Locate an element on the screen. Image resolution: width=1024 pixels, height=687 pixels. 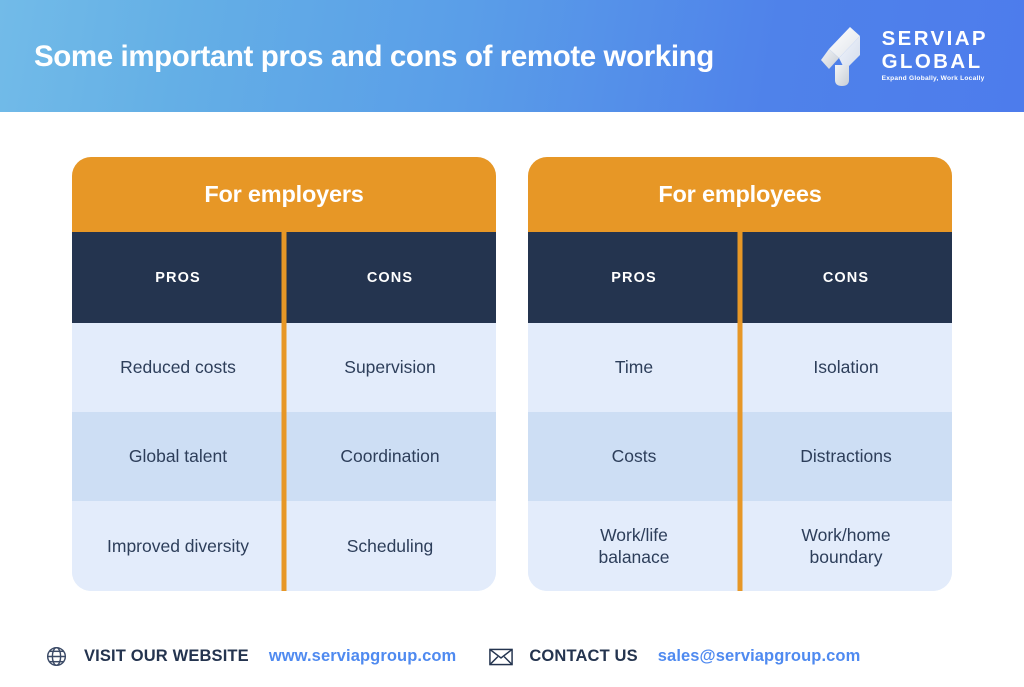
footer-contact-group: CONTACT US sales@serviapgroup.com is located at coordinates (674, 657).